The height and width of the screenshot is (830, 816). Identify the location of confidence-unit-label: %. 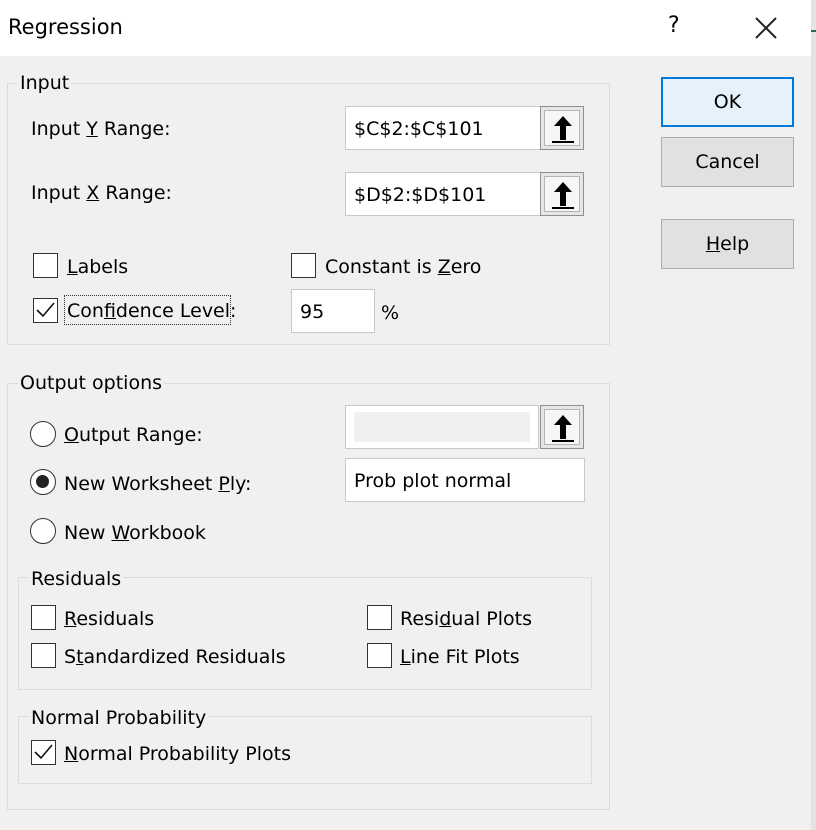
(390, 313).